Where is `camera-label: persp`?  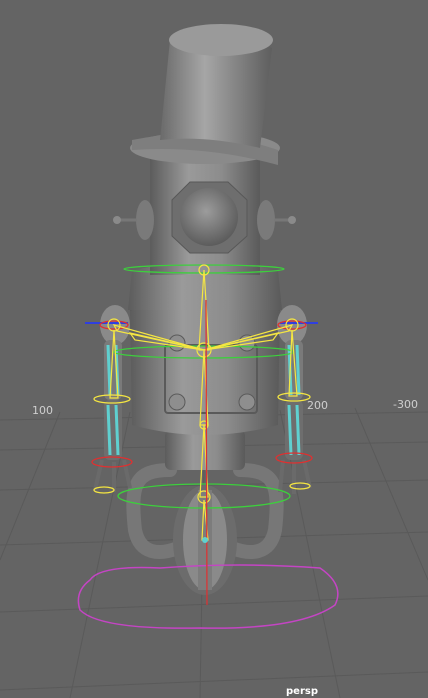
camera-label: persp is located at coordinates (302, 691).